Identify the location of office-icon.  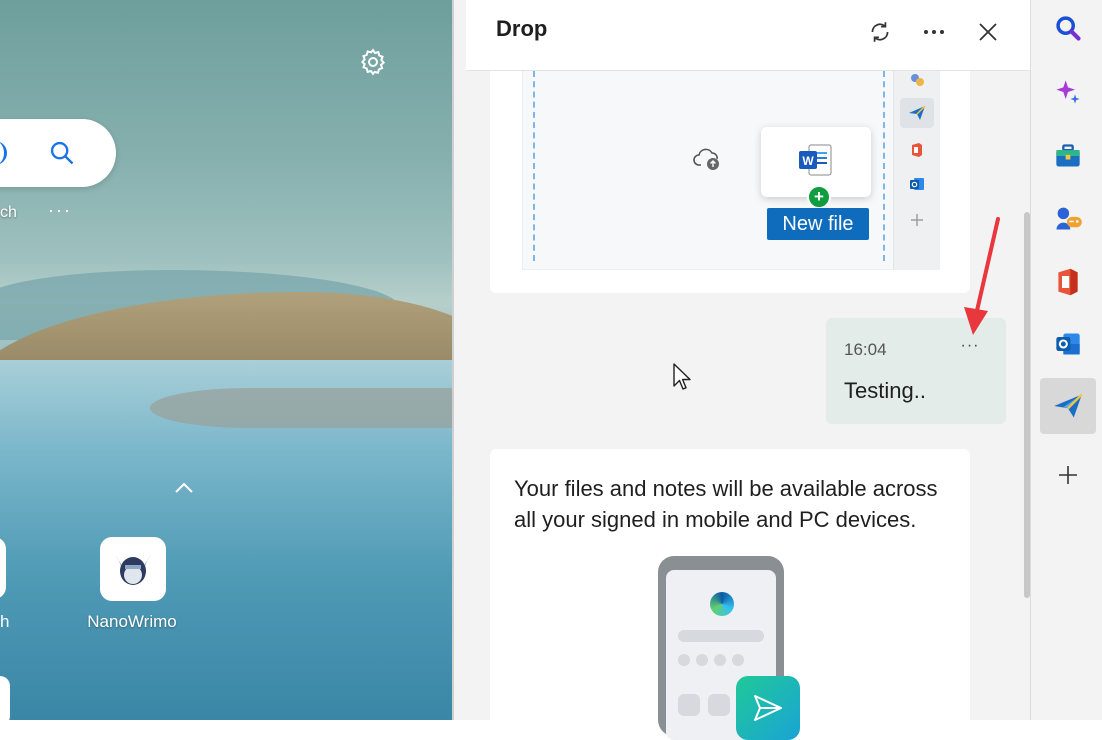
(1068, 282).